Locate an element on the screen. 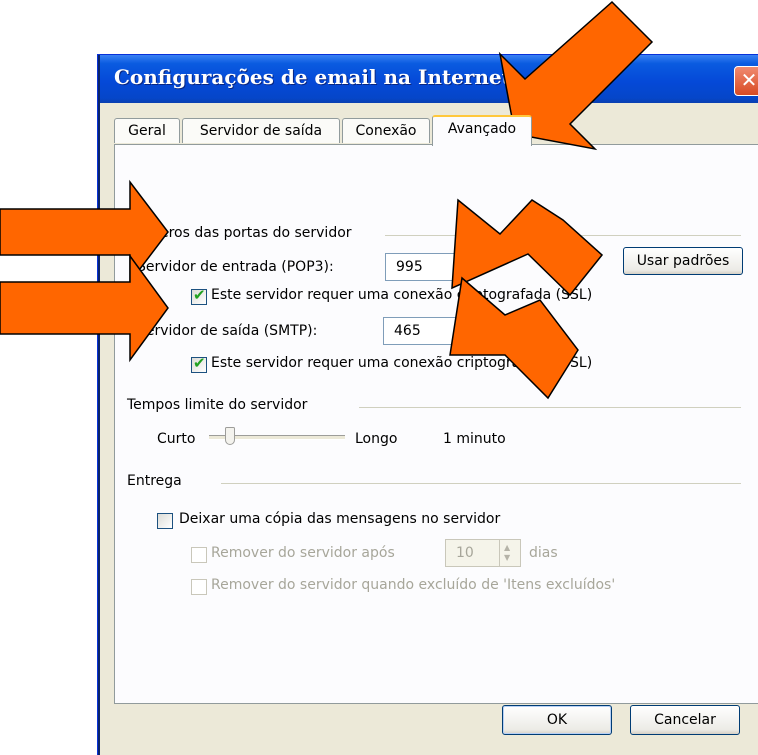 Image resolution: width=758 pixels, height=755 pixels. remove-after-days-input is located at coordinates (474, 553).